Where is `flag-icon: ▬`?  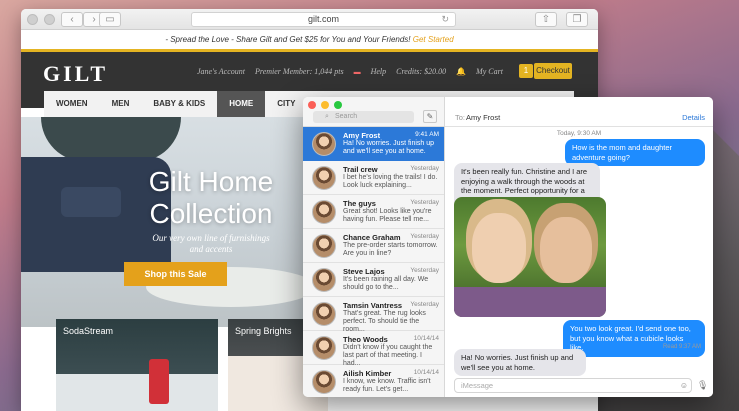
flag-icon: ▬ is located at coordinates (357, 72).